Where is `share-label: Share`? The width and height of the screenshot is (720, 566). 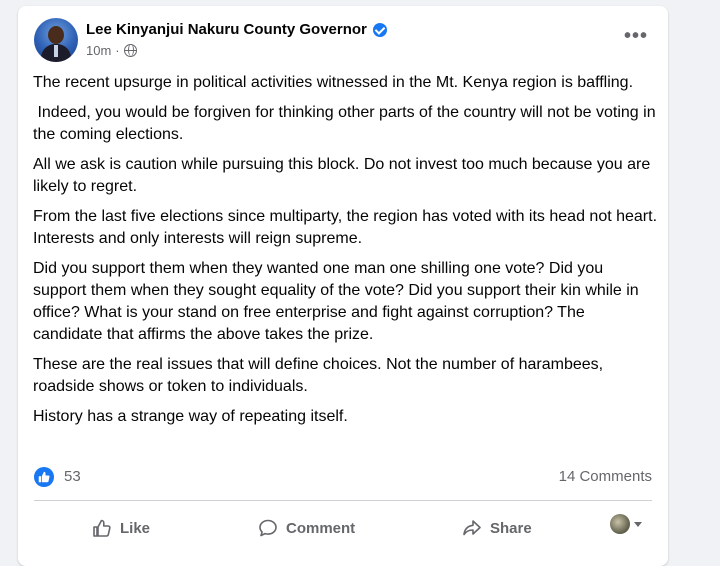 share-label: Share is located at coordinates (511, 528).